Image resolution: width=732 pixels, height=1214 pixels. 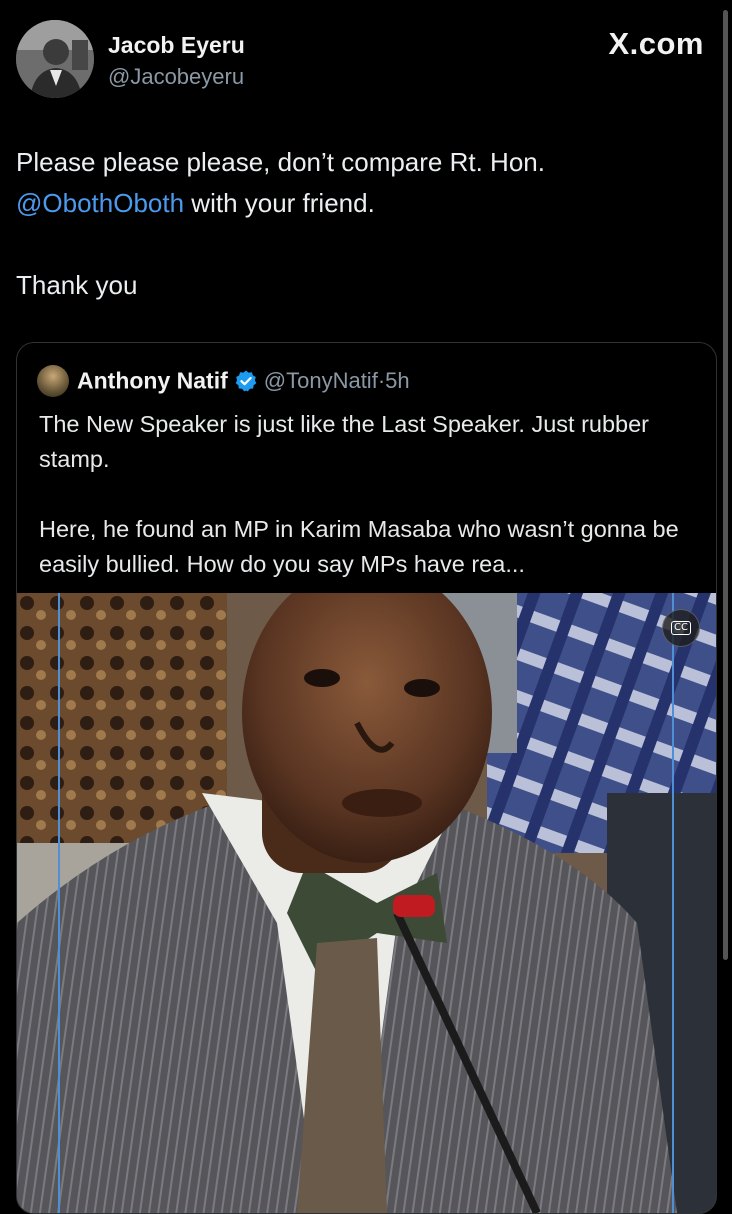 I want to click on mention-link: @ObothOboth, so click(x=100, y=203).